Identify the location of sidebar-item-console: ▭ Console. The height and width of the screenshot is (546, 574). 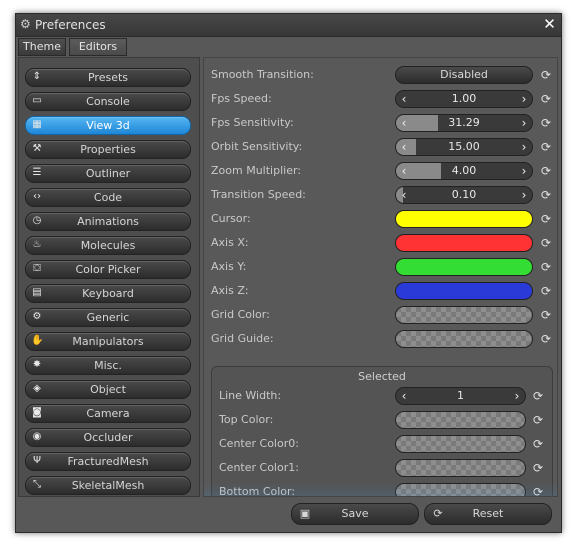
(108, 101).